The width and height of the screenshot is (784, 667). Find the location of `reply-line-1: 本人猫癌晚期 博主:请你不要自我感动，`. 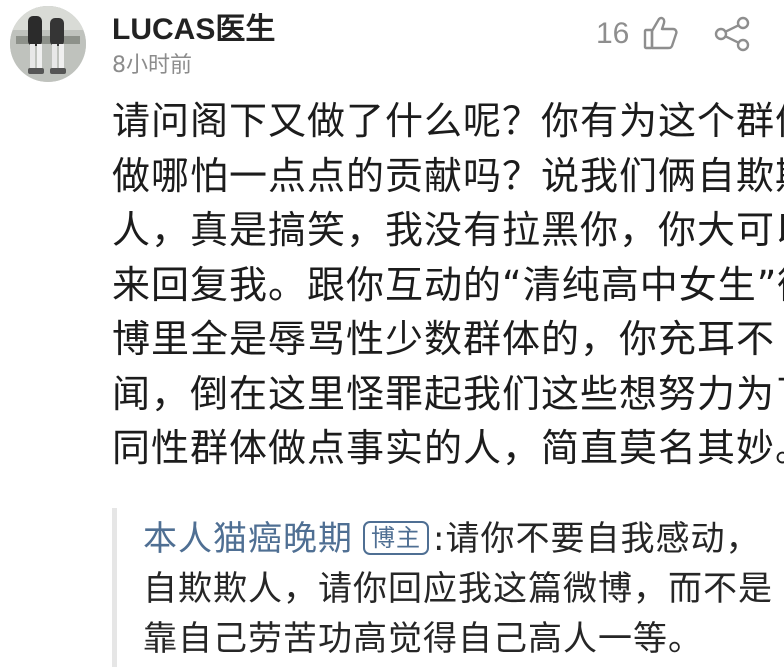

reply-line-1: 本人猫癌晚期 博主:请你不要自我感动， is located at coordinates (458, 539).